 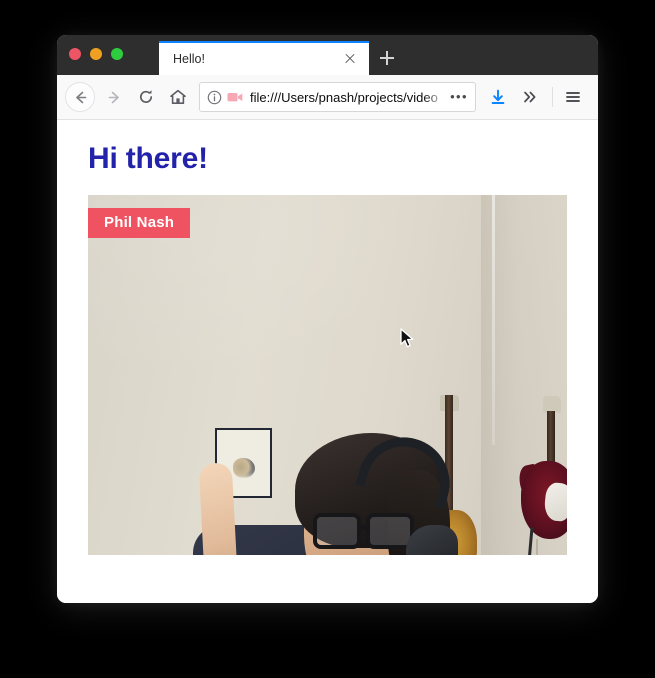 What do you see at coordinates (459, 97) in the screenshot?
I see `page-actions-button: •••` at bounding box center [459, 97].